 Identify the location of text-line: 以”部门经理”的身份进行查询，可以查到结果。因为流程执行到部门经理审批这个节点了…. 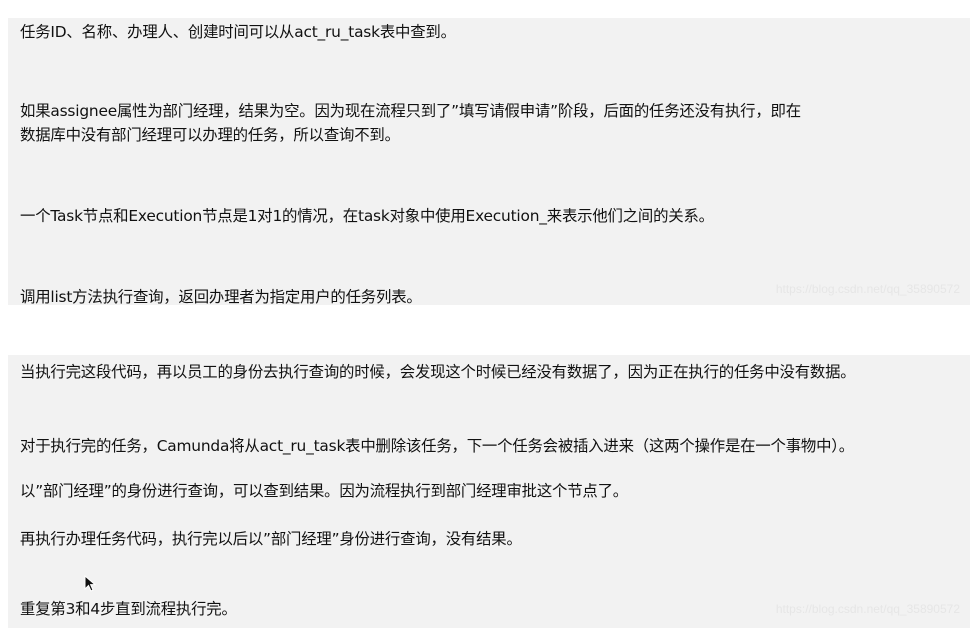
(324, 491).